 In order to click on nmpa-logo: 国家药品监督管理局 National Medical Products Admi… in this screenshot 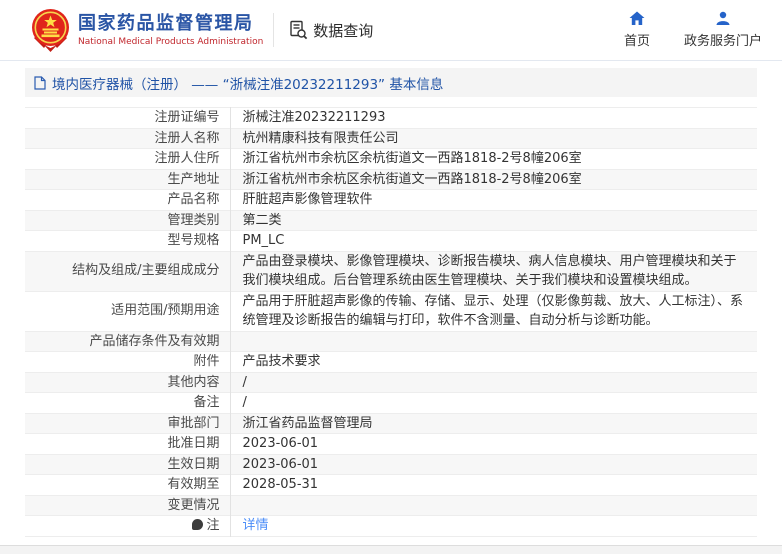, I will do `click(146, 30)`.